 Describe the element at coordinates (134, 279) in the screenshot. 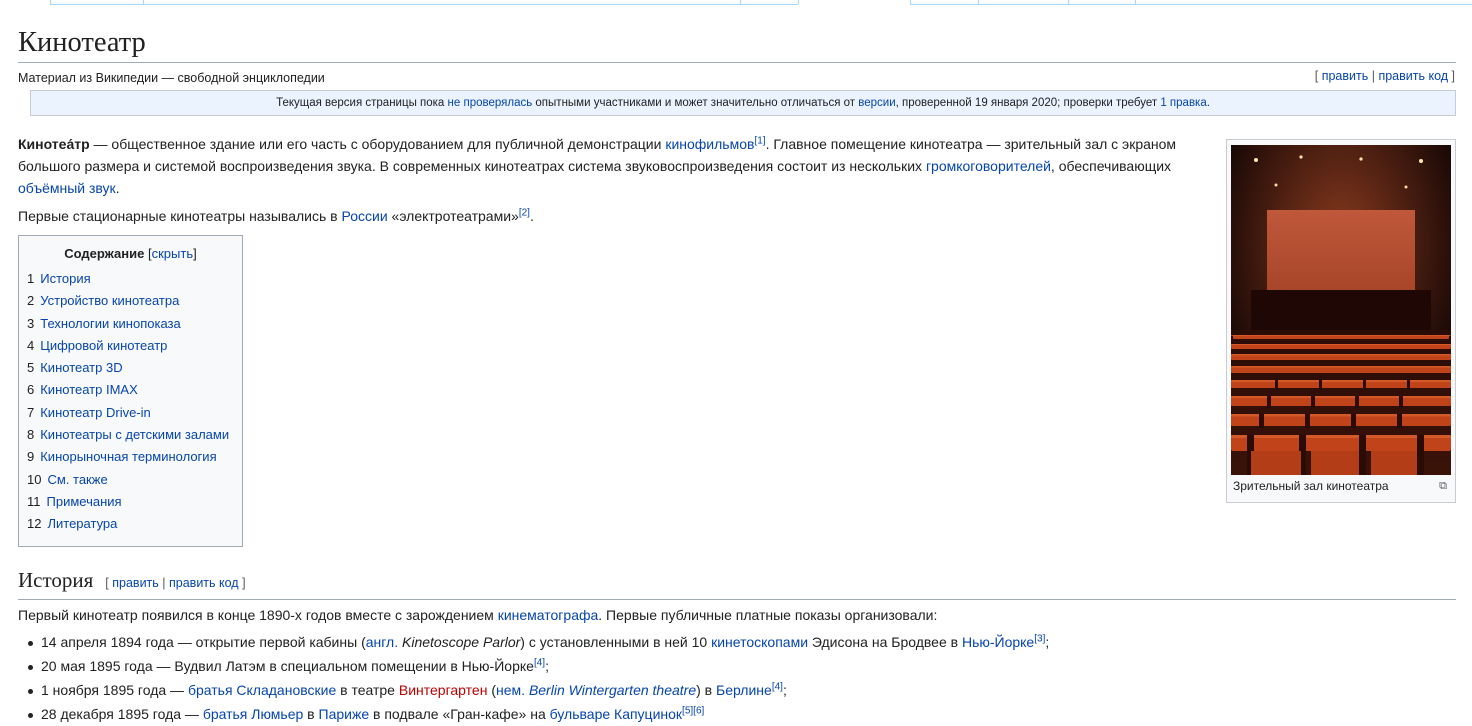

I see `toc-item: 1 История` at that location.